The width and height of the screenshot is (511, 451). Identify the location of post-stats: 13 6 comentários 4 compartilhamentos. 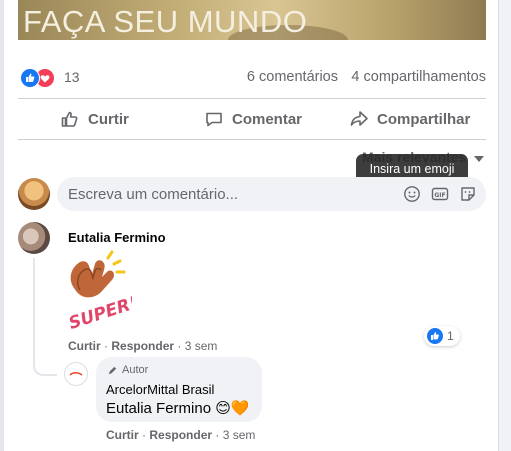
(253, 78).